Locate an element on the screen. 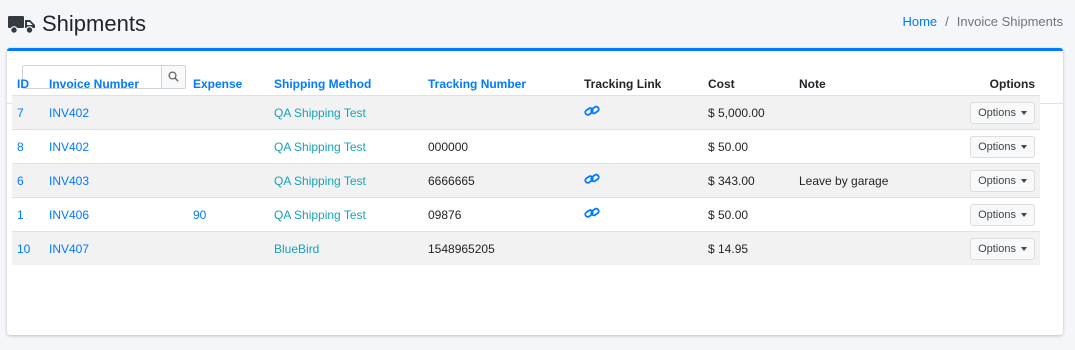  breadcrumb-home-link: Home is located at coordinates (919, 21).